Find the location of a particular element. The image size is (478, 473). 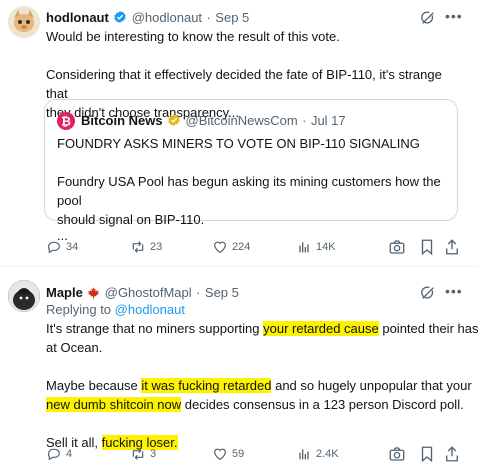

maple-avatar is located at coordinates (24, 296).